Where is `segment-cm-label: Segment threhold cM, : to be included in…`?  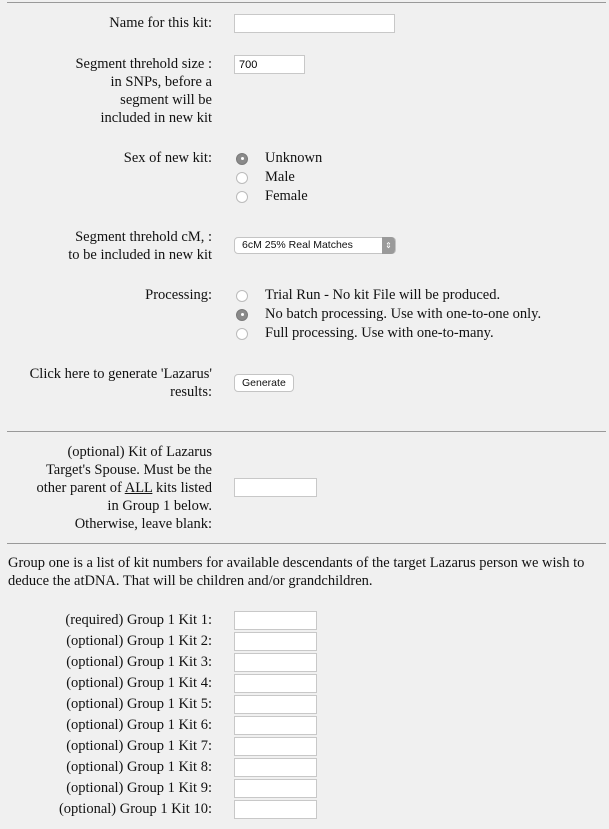 segment-cm-label: Segment threhold cM, : to be included in… is located at coordinates (140, 246).